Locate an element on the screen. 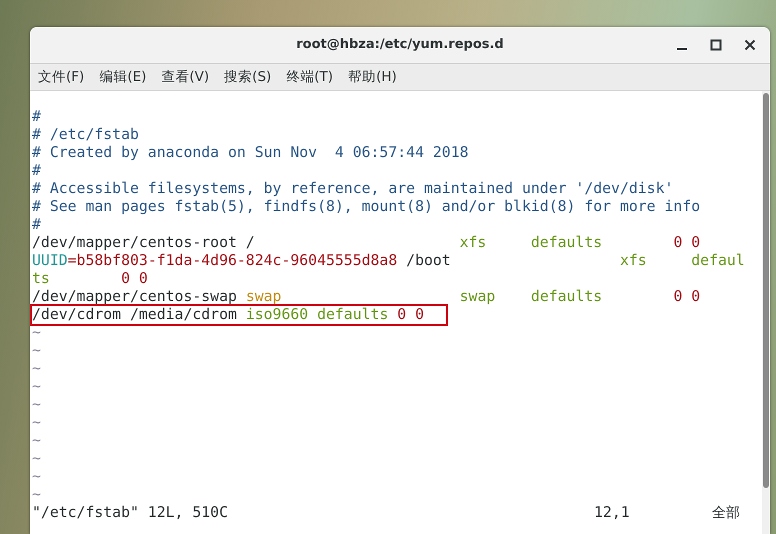 The height and width of the screenshot is (534, 776). scrollbar is located at coordinates (766, 312).